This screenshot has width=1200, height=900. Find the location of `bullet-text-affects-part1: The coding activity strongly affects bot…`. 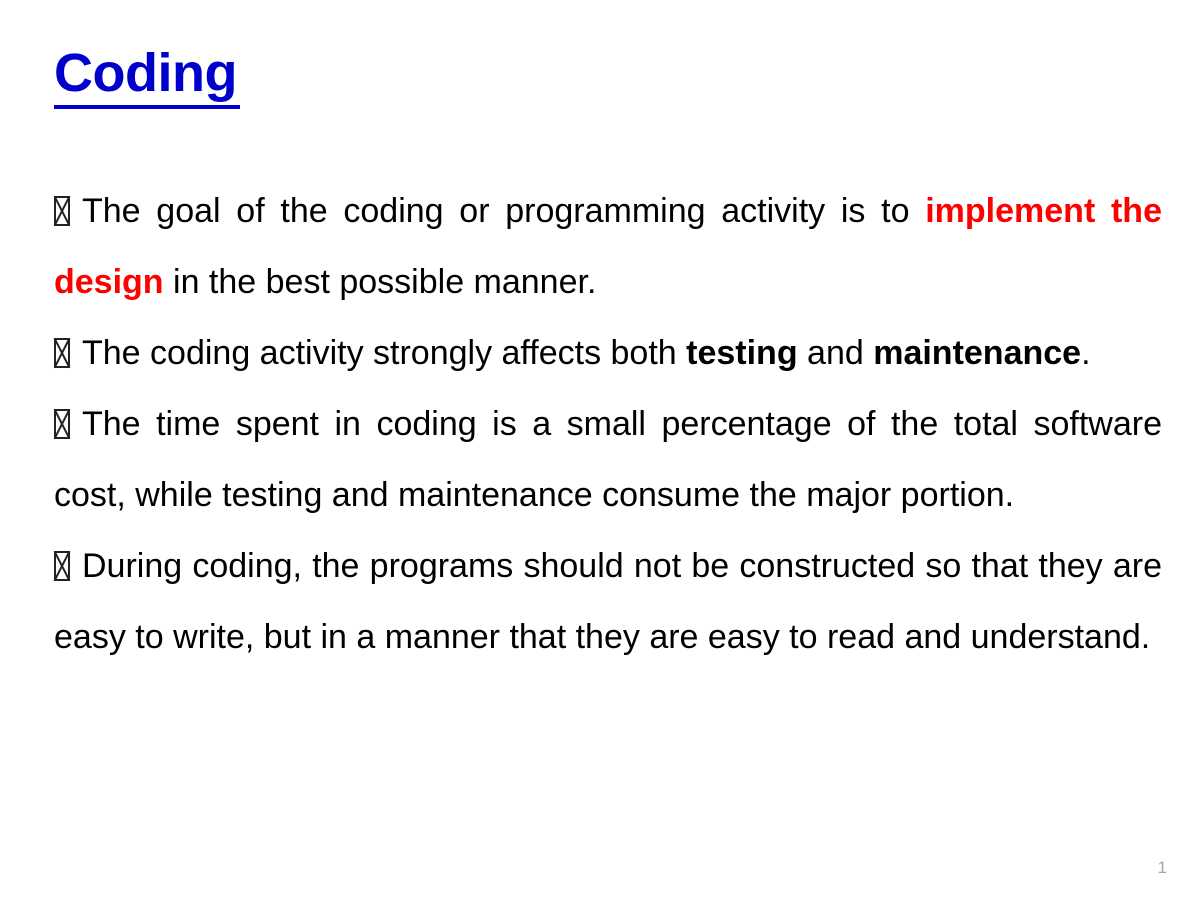

bullet-text-affects-part1: The coding activity strongly affects bot… is located at coordinates (384, 353).